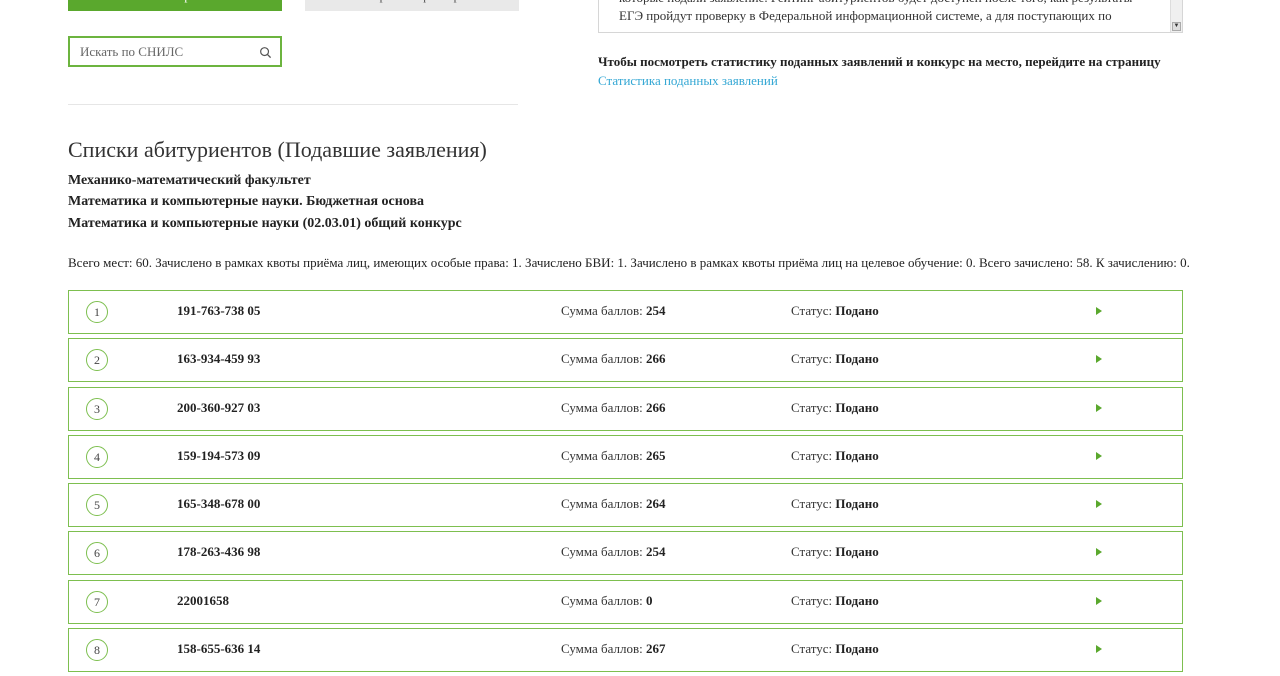 This screenshot has height=676, width=1280. Describe the element at coordinates (203, 600) in the screenshot. I see `snils-value: 22001658` at that location.